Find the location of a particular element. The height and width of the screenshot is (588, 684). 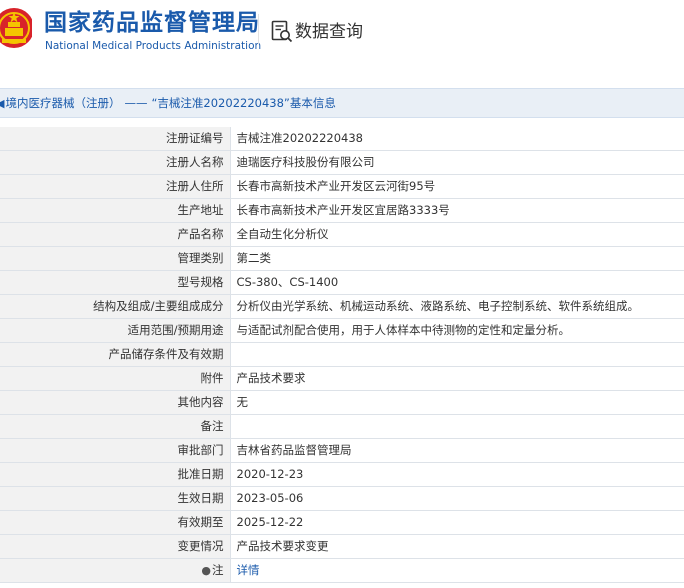

field-label: 型号规格 is located at coordinates (115, 282).